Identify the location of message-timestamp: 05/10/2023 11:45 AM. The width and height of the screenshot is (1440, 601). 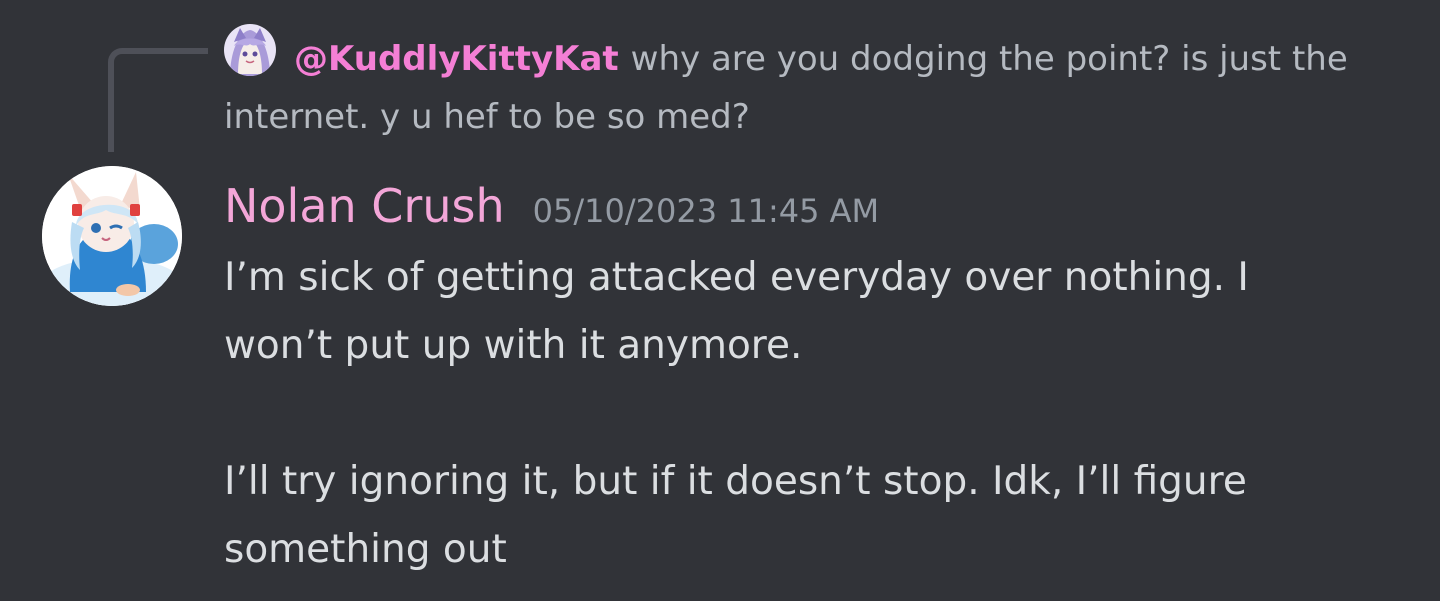
(706, 211).